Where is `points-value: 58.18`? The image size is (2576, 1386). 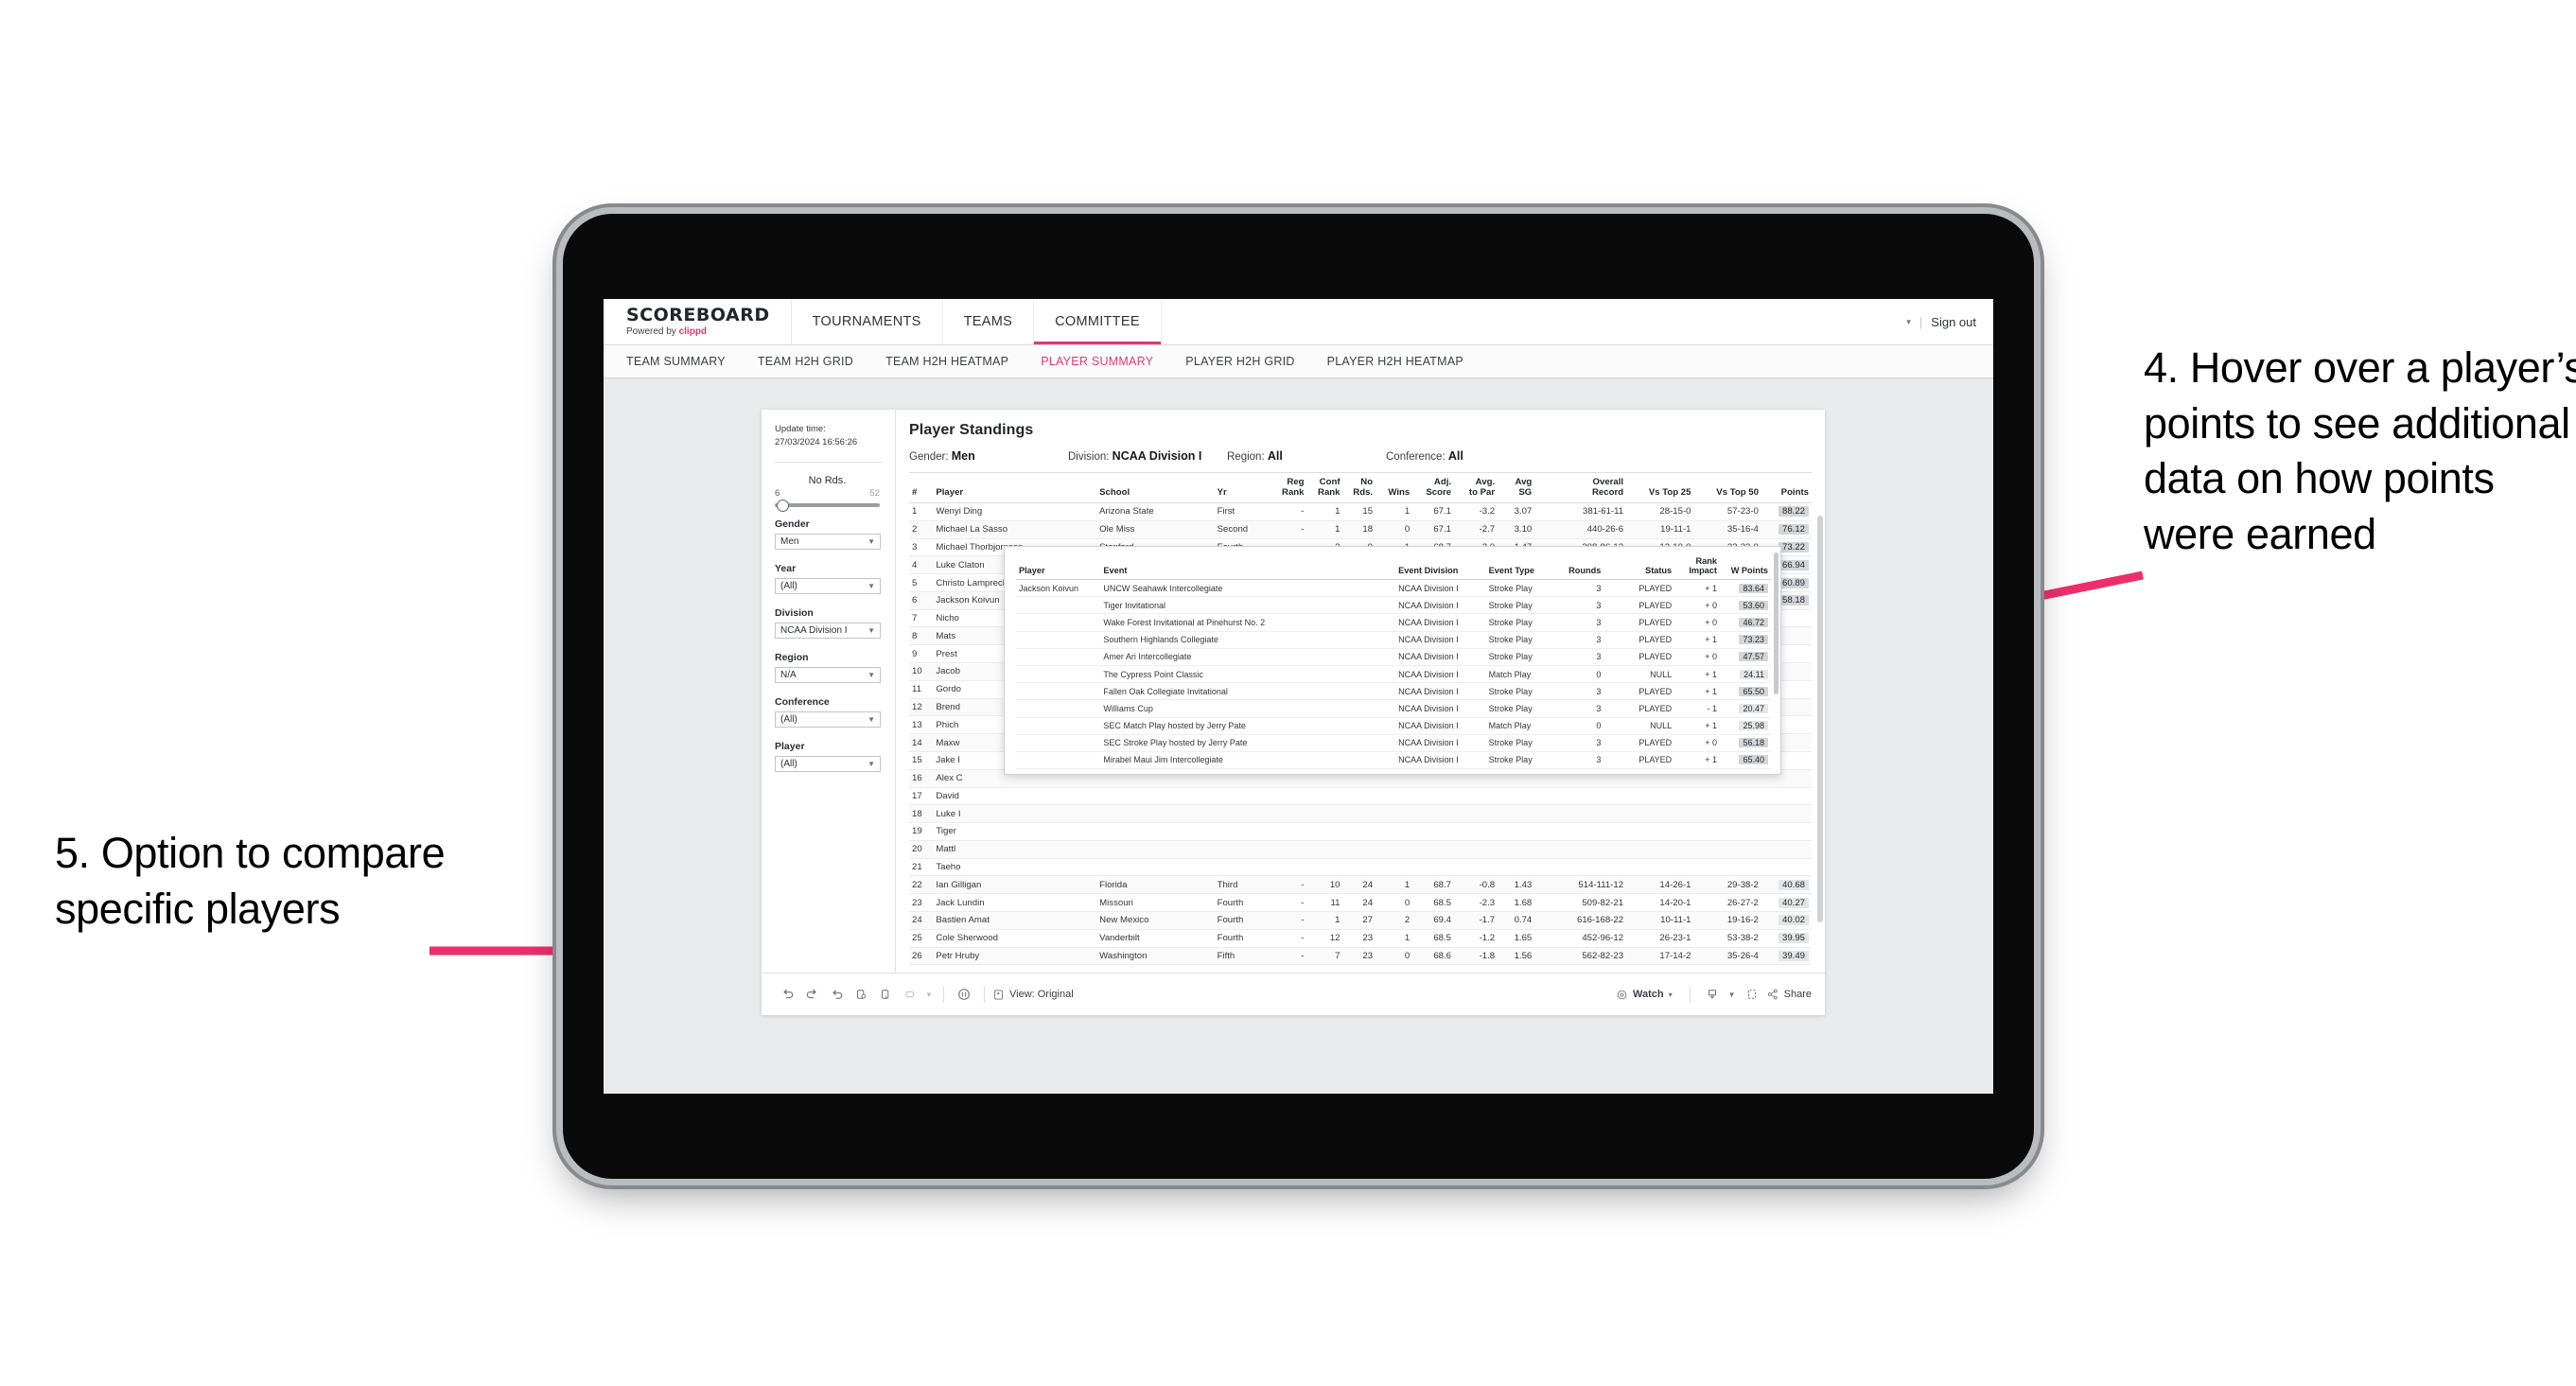 points-value: 58.18 is located at coordinates (1794, 600).